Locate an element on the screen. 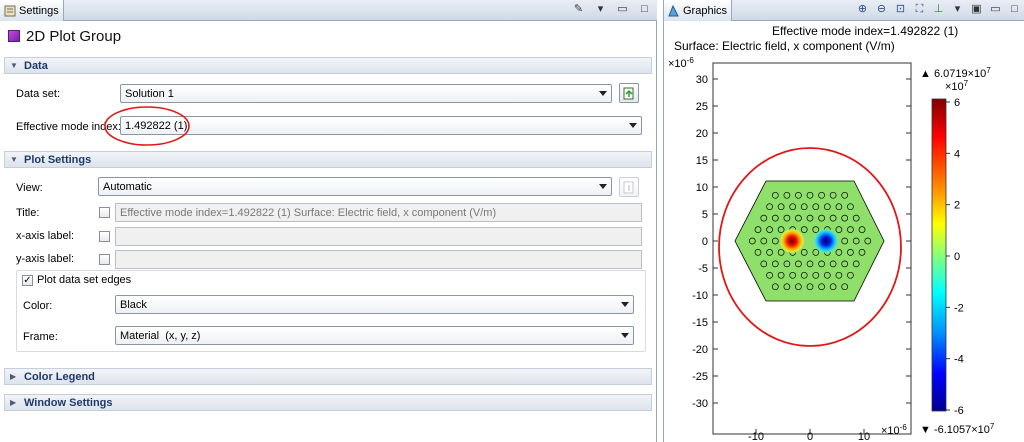  data-section-header: ▼ Data is located at coordinates (328, 65).